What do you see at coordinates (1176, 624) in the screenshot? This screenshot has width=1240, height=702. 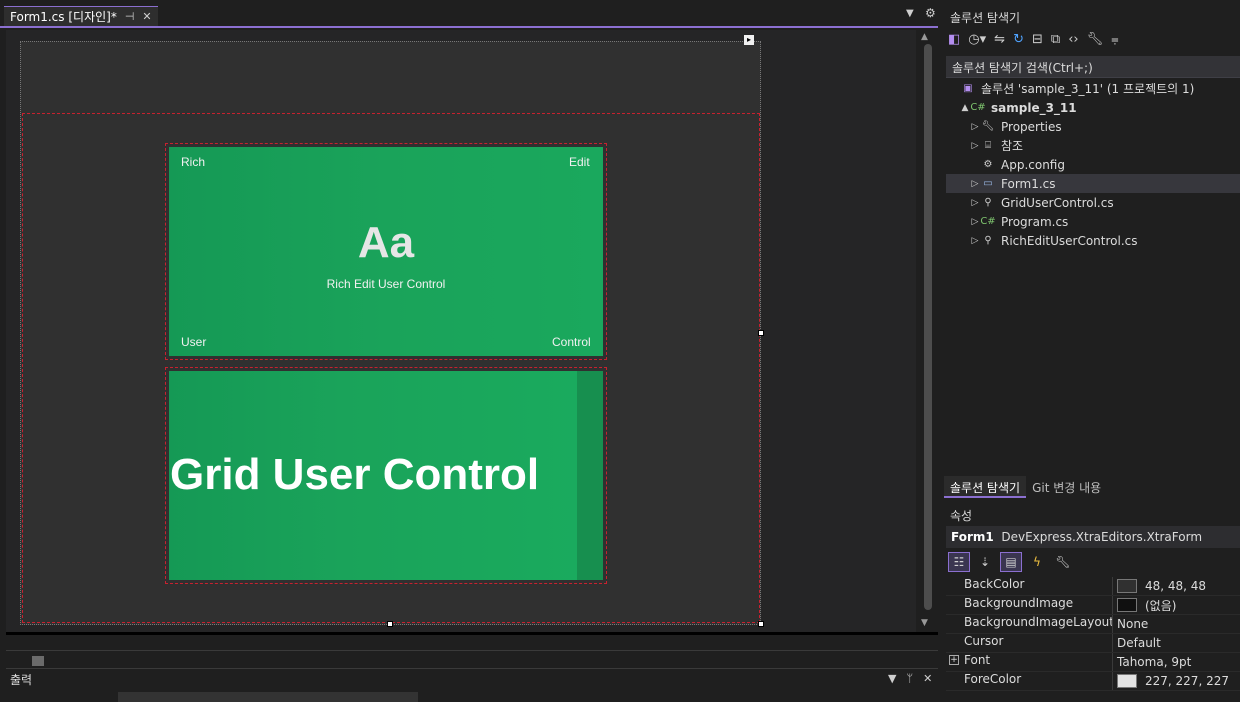 I see `property-value: None` at bounding box center [1176, 624].